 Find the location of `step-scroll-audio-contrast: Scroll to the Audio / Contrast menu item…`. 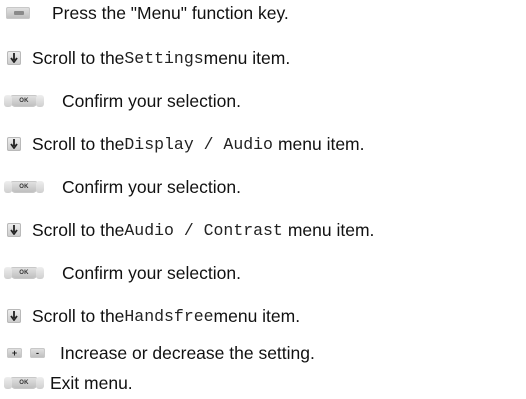

step-scroll-audio-contrast: Scroll to the Audio / Contrast menu item… is located at coordinates (187, 230).